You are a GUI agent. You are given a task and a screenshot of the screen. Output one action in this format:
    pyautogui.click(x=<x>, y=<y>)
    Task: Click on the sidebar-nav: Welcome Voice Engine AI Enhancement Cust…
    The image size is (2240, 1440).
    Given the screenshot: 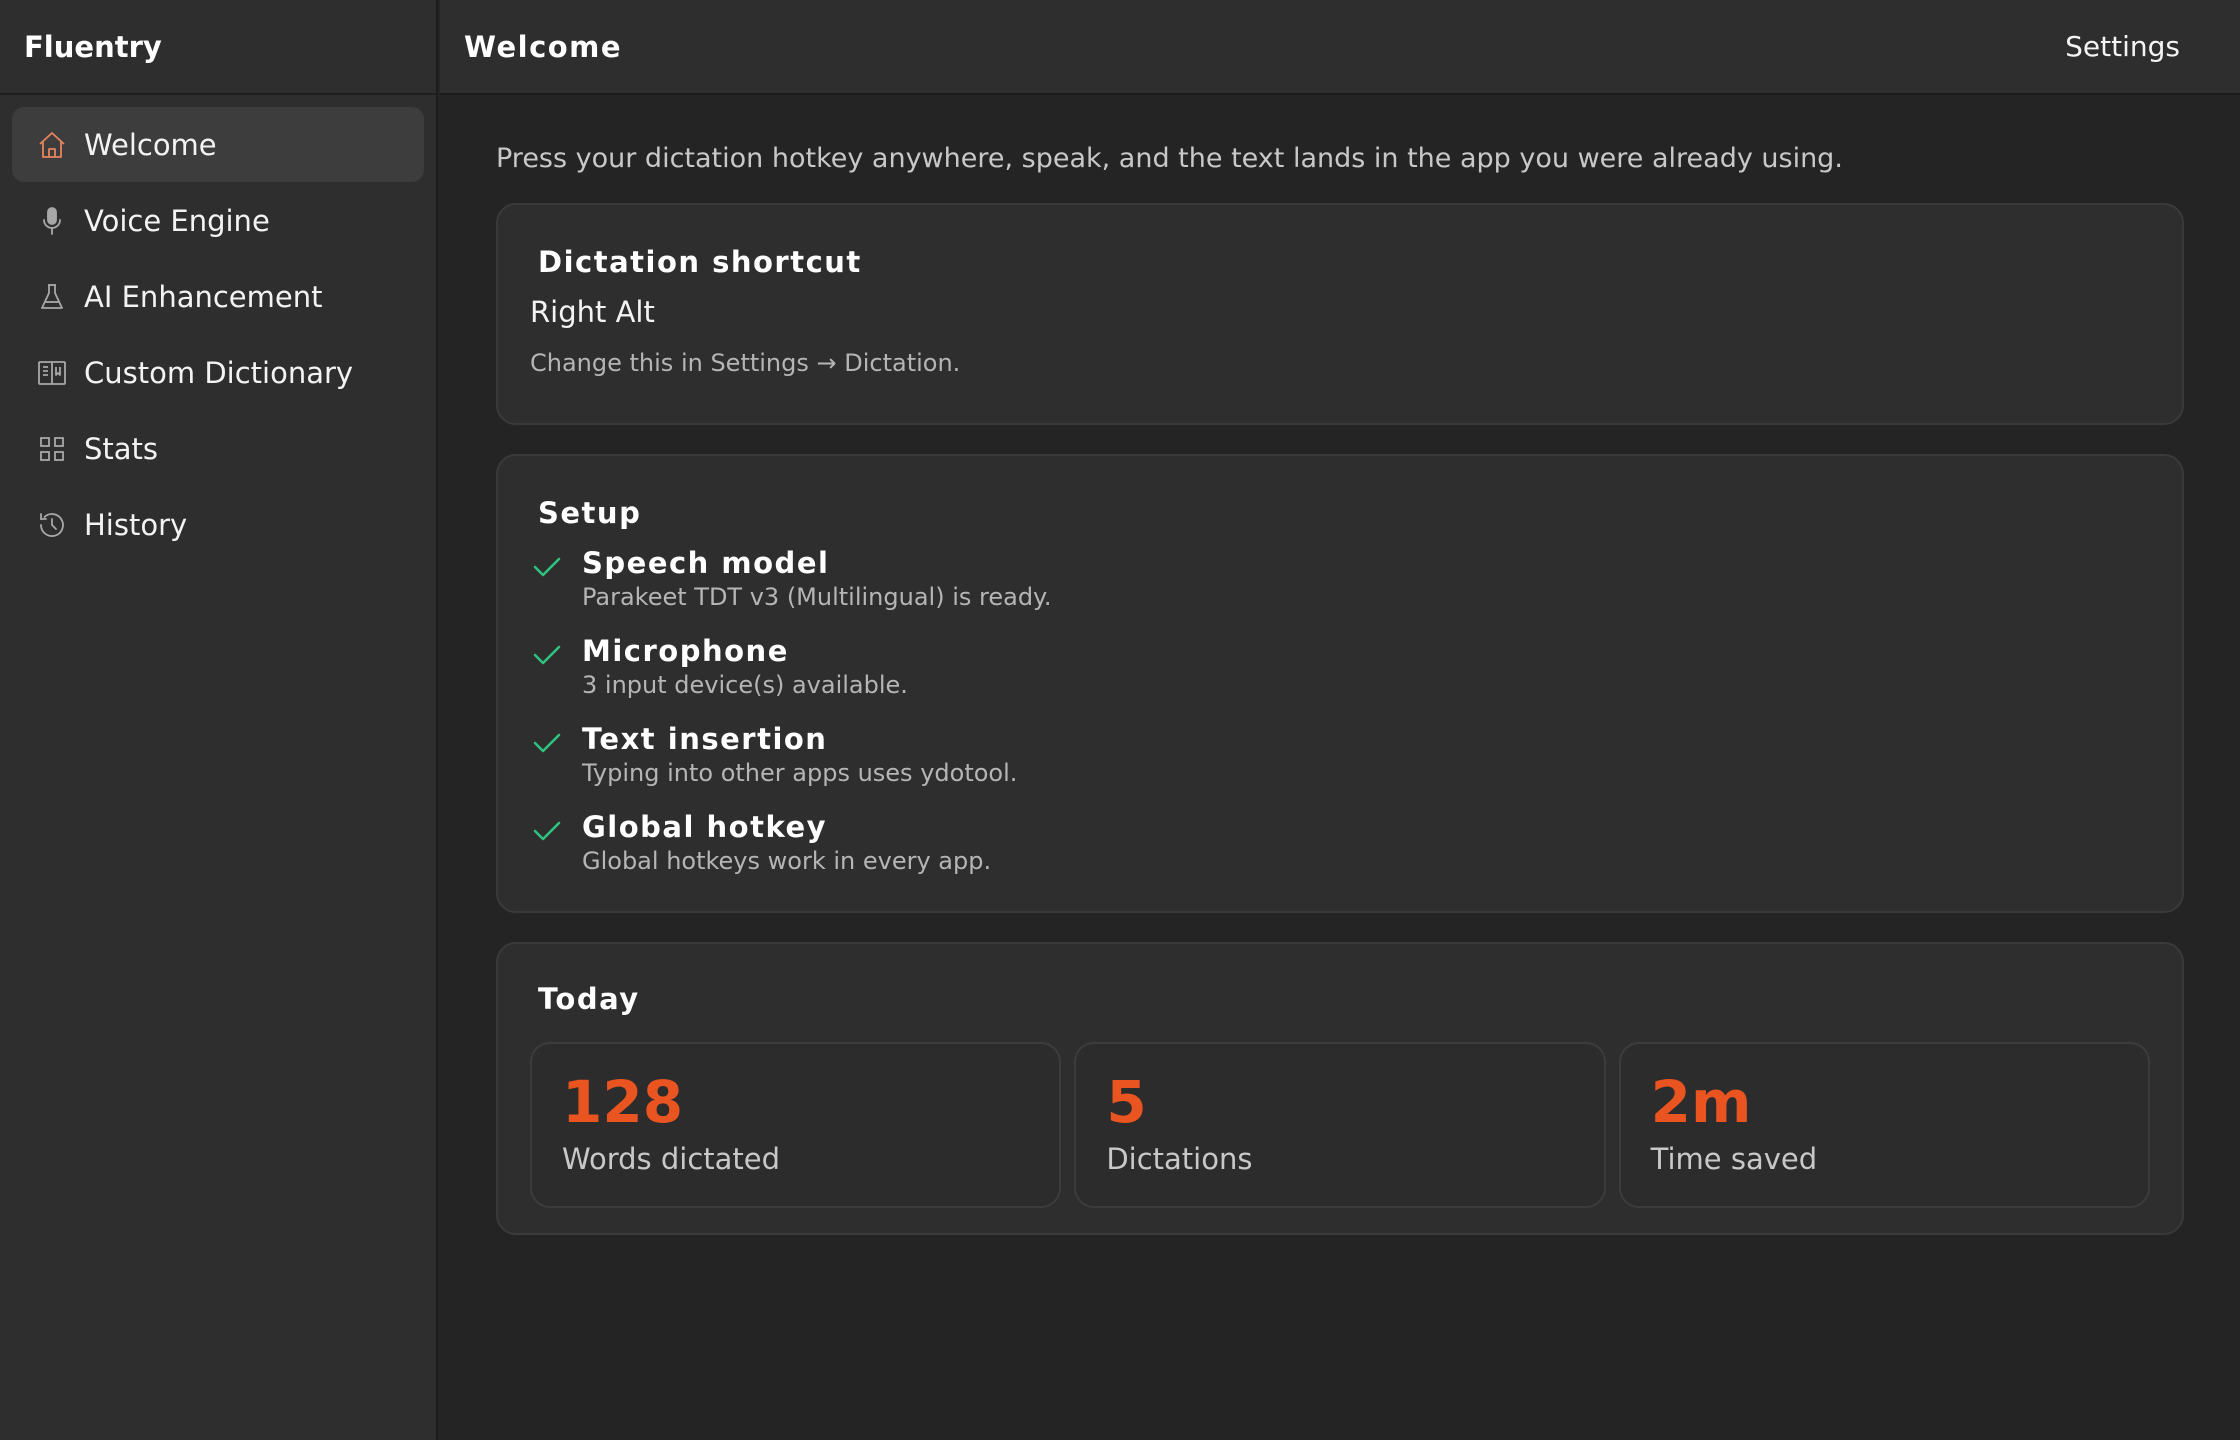 What is the action you would take?
    pyautogui.click(x=218, y=328)
    